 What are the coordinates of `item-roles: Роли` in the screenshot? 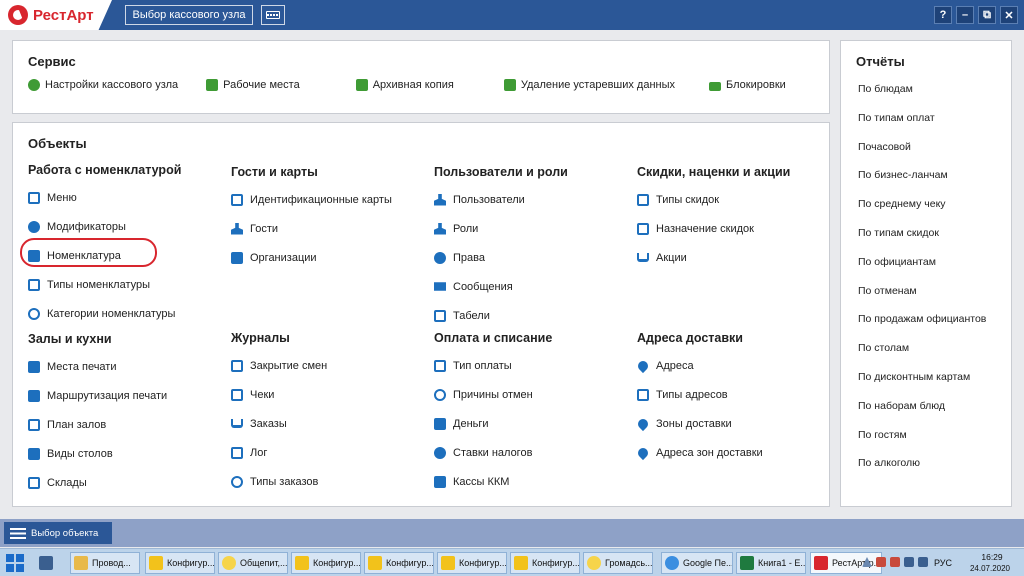 It's located at (501, 228).